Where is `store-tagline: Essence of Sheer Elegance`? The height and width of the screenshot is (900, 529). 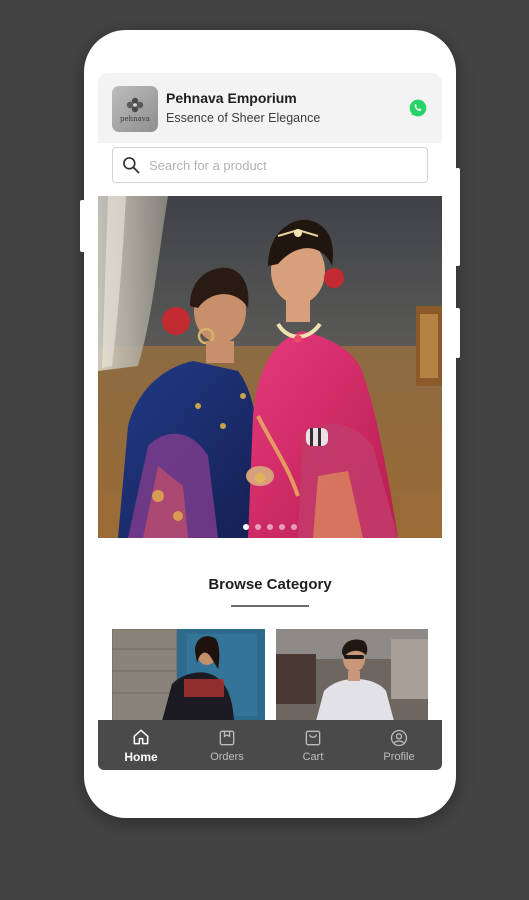
store-tagline: Essence of Sheer Elegance is located at coordinates (243, 118).